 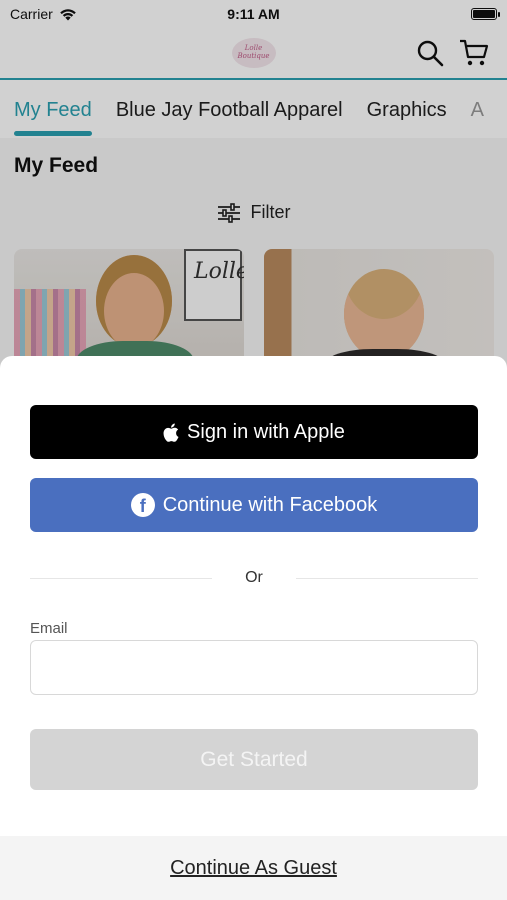 I want to click on facebook-button-label: Continue with Facebook, so click(x=270, y=504).